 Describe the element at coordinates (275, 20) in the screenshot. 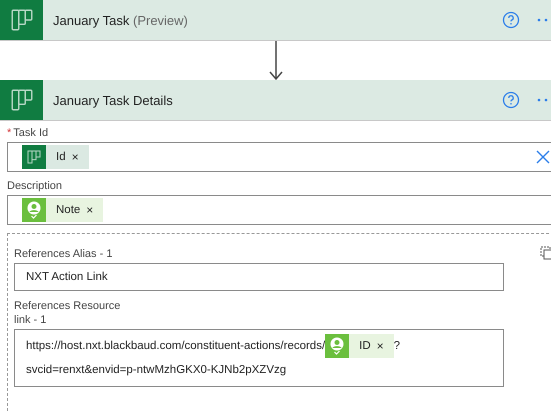

I see `action-card-header: January Task (Preview)` at that location.